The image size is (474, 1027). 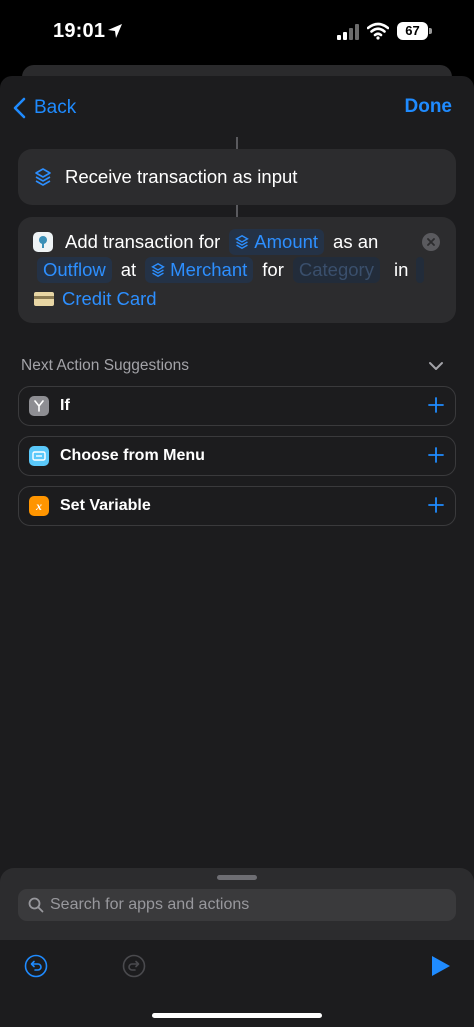 I want to click on action-text: Add transaction for, so click(x=143, y=241).